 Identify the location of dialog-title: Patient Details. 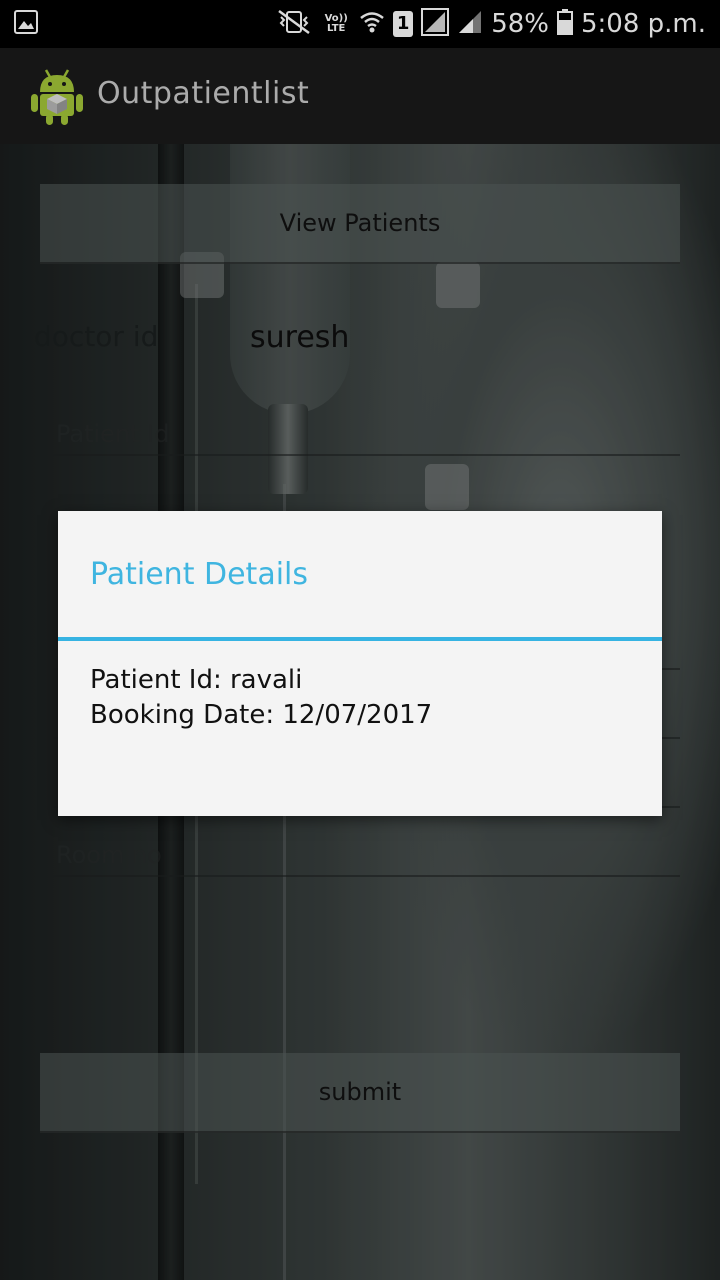
(199, 574).